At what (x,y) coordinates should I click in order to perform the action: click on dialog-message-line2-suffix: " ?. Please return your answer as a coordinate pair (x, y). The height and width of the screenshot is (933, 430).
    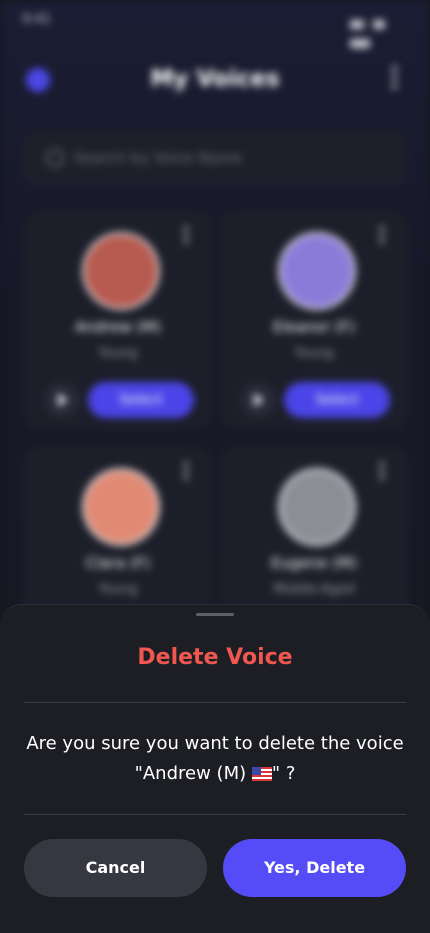
    Looking at the image, I should click on (283, 773).